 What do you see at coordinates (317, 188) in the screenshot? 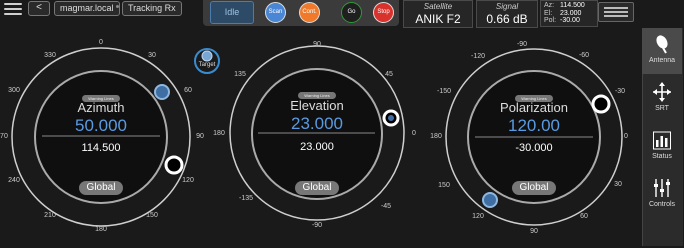
I see `elevation-global-button: Global` at bounding box center [317, 188].